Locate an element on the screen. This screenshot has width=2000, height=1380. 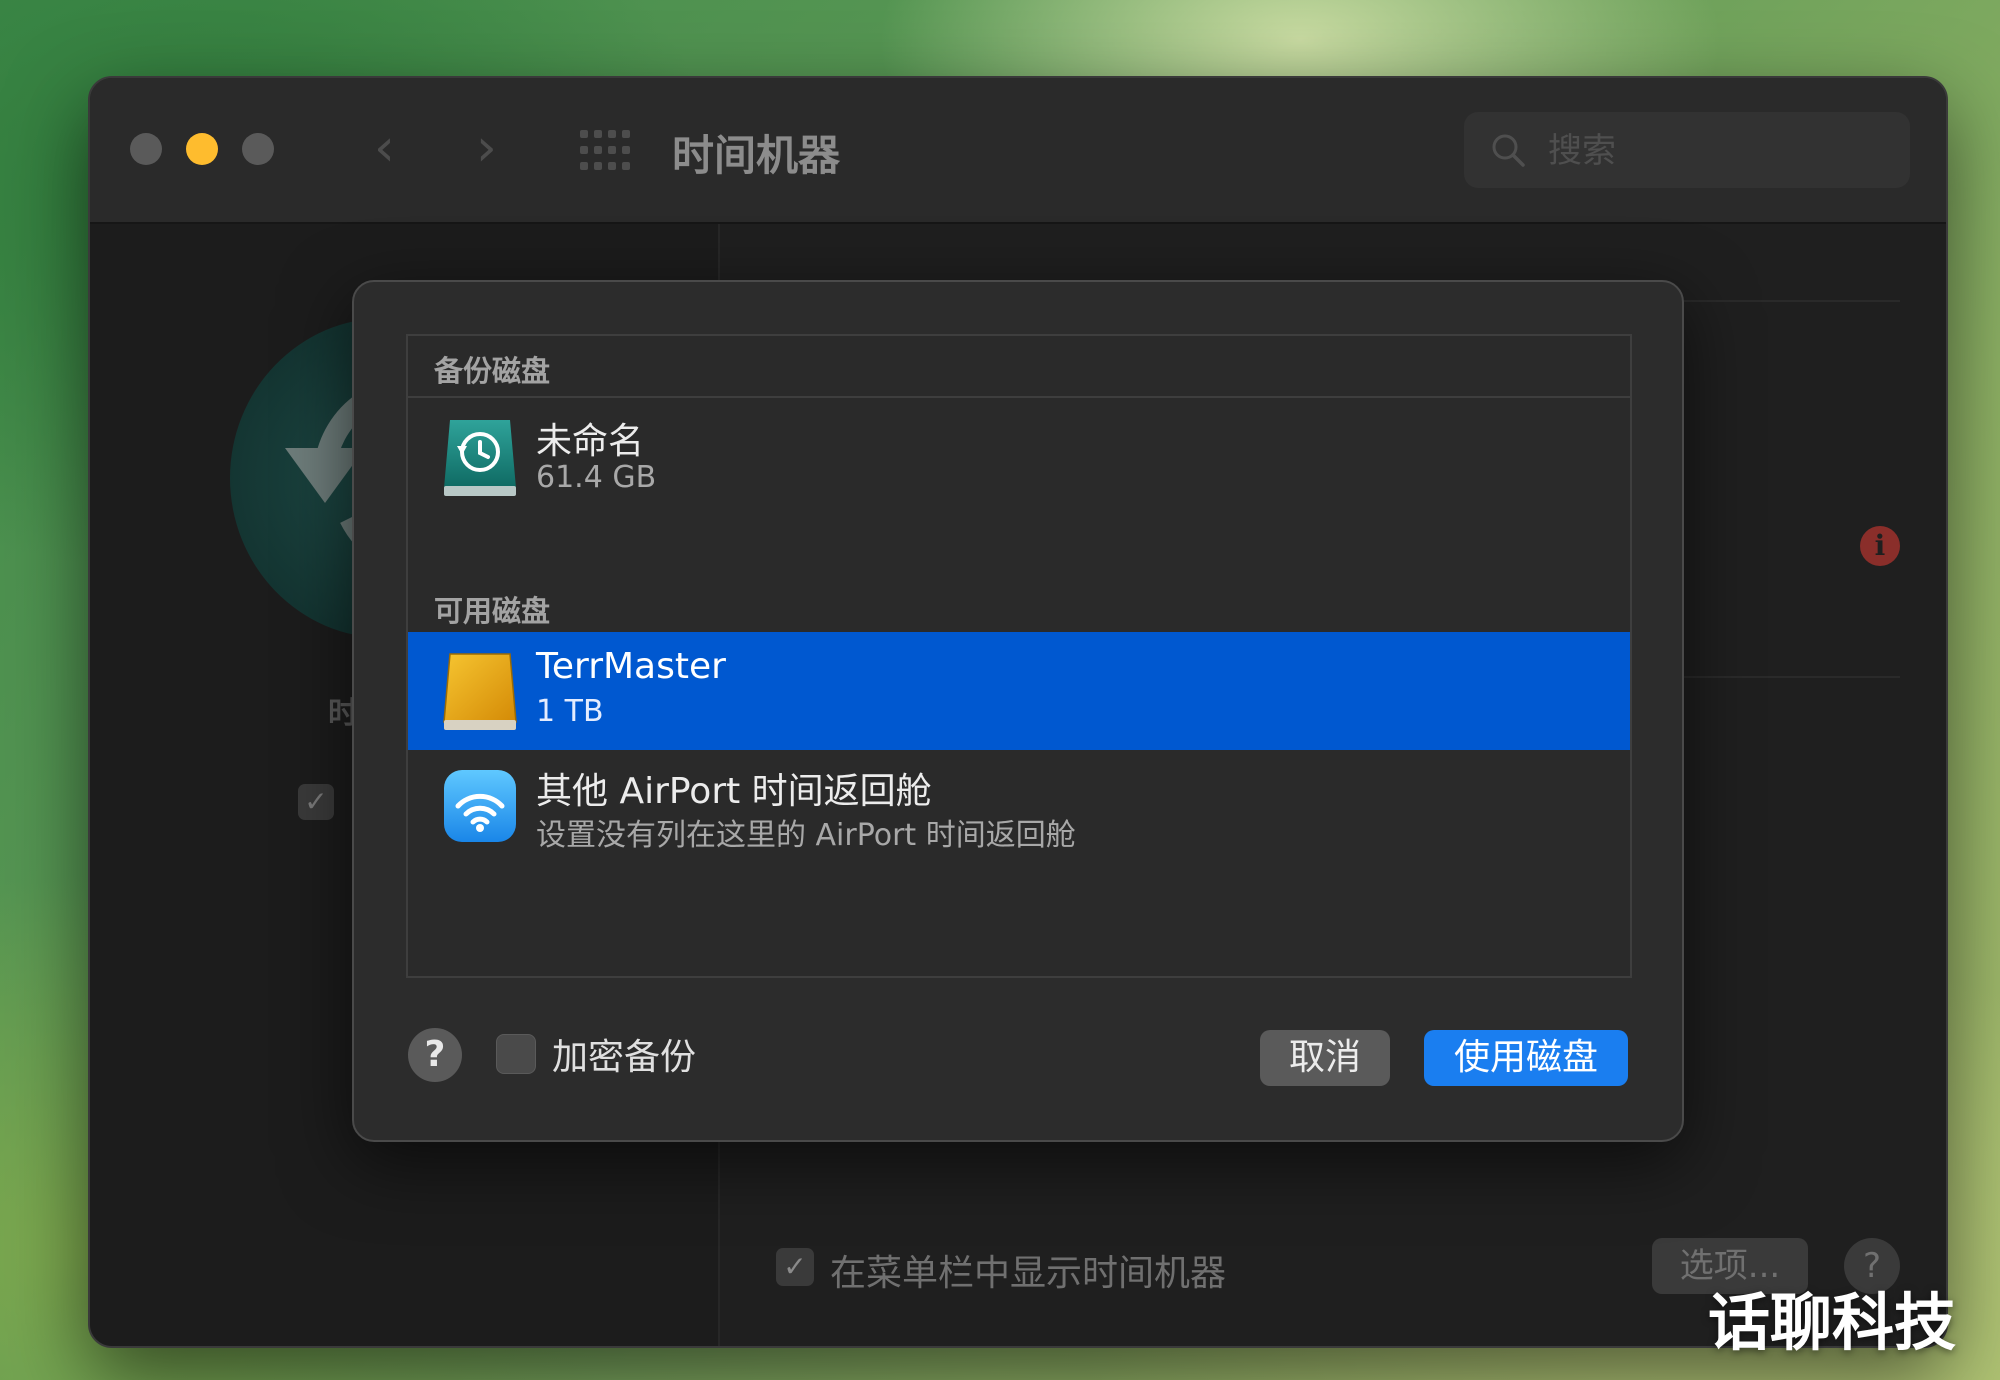
external-drive-icon is located at coordinates (480, 691).